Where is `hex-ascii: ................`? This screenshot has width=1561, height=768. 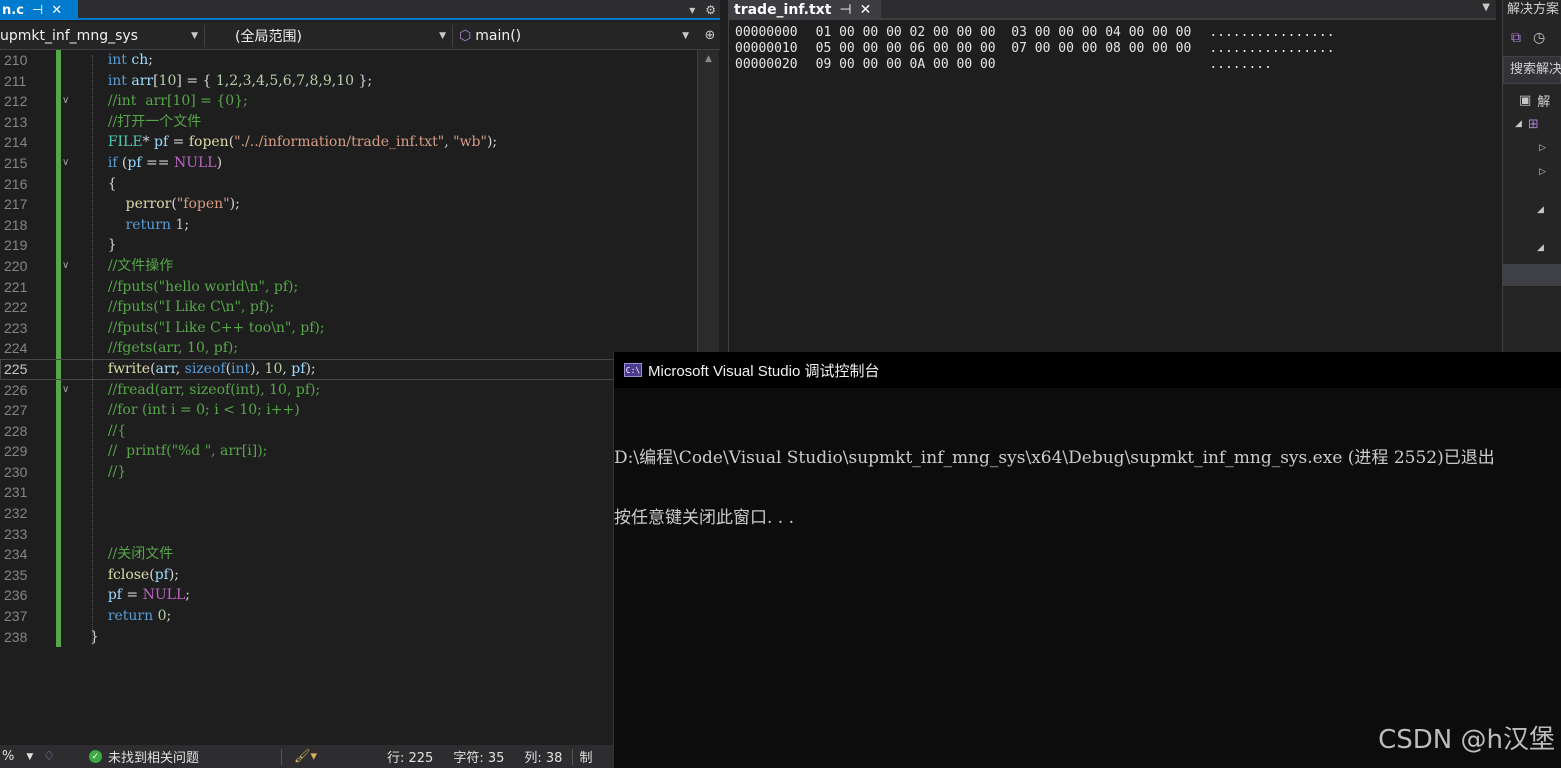 hex-ascii: ................ is located at coordinates (1272, 48).